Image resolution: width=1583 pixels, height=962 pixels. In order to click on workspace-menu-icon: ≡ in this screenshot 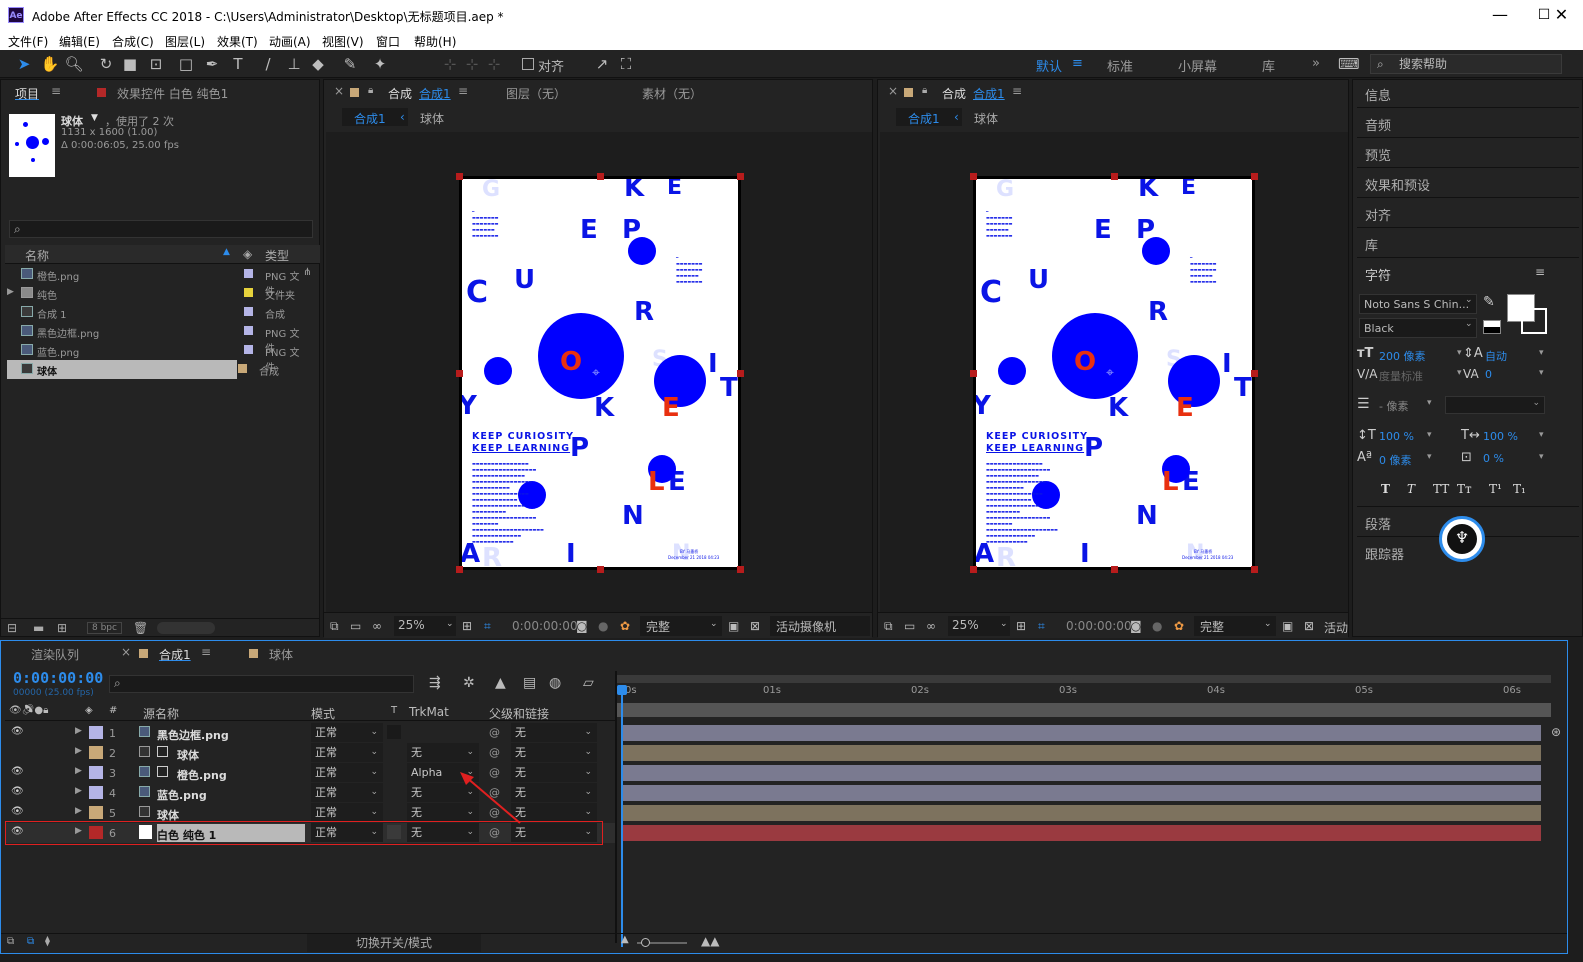, I will do `click(1077, 63)`.